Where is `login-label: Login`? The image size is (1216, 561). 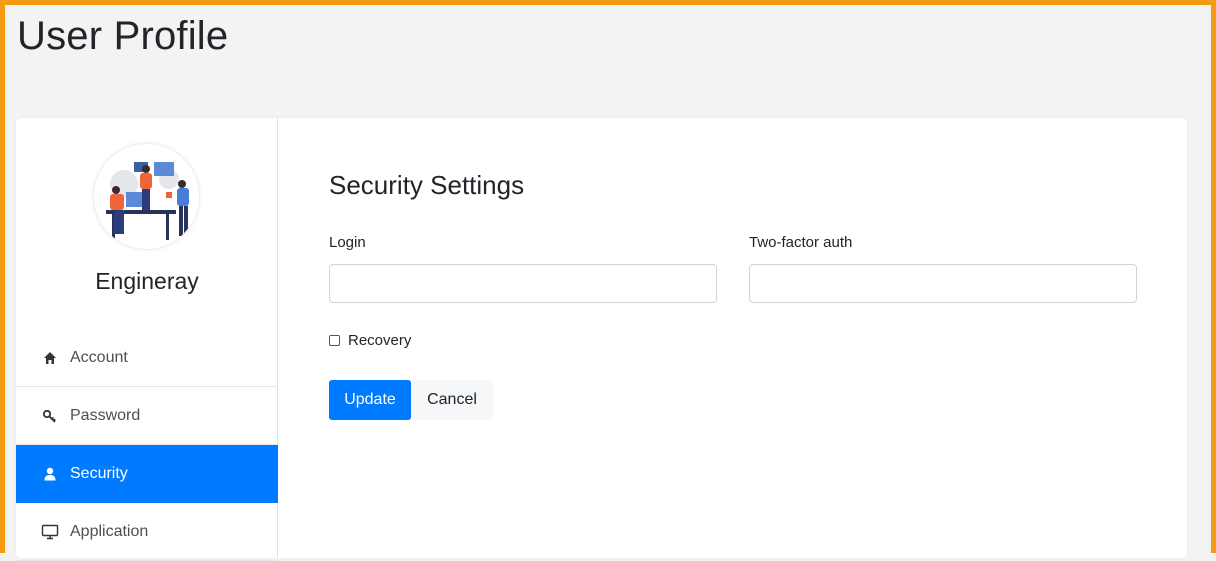
login-label: Login is located at coordinates (347, 242).